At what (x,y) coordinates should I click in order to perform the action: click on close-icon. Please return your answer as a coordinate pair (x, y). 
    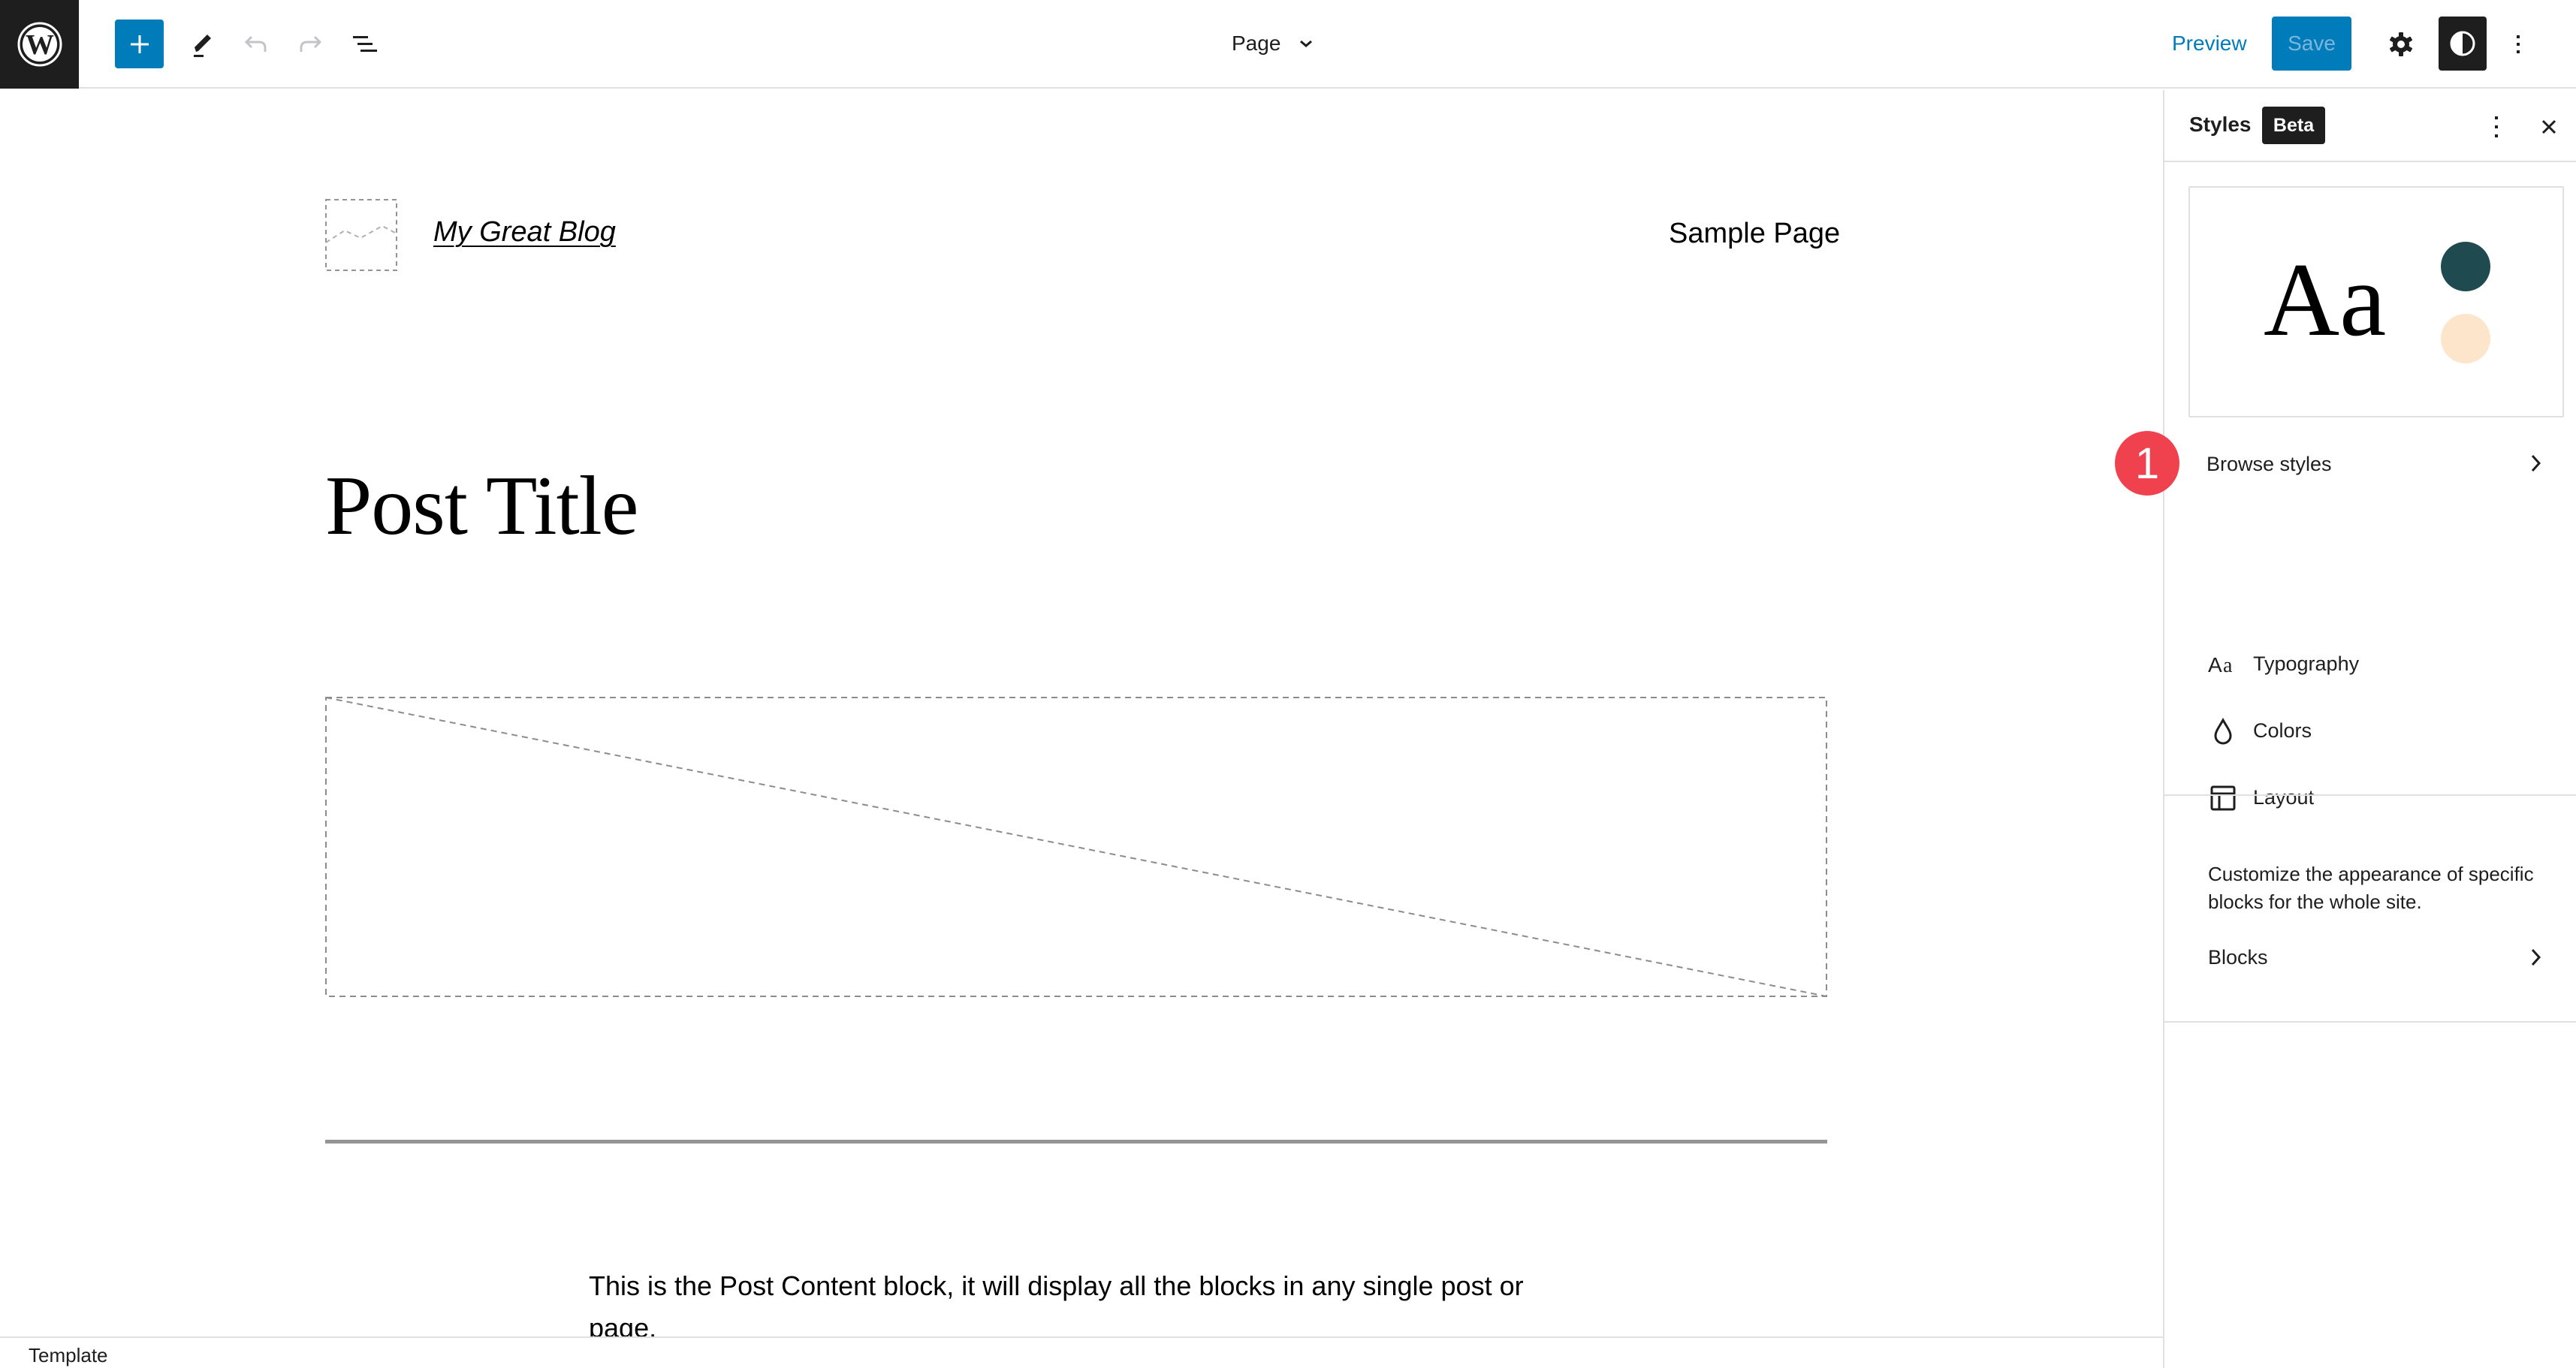
    Looking at the image, I should click on (2548, 126).